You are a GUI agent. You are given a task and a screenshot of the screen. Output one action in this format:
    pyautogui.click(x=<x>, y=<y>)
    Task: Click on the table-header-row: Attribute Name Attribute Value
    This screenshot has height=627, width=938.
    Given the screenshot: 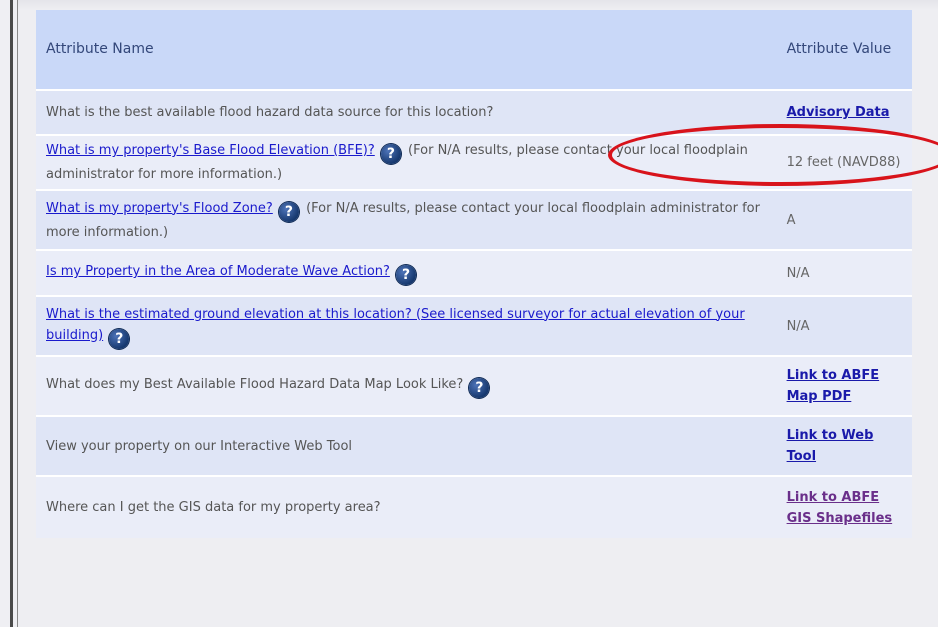 What is the action you would take?
    pyautogui.click(x=474, y=50)
    